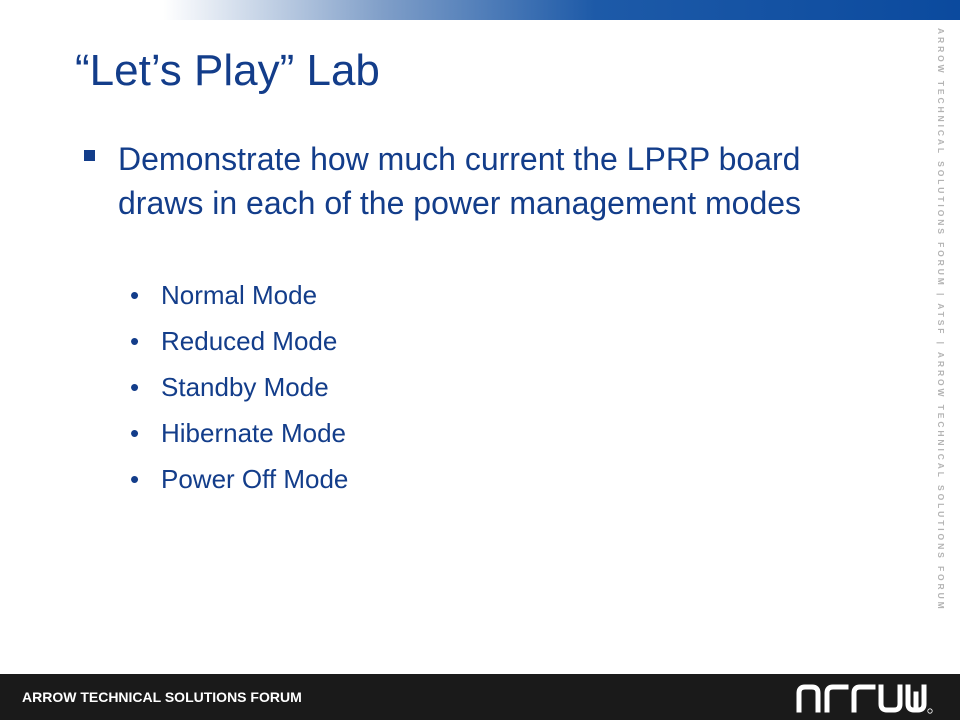 This screenshot has width=960, height=720. Describe the element at coordinates (162, 697) in the screenshot. I see `footer-forum-name: ARROW TECHNICAL SOLUTIONS FORUM` at that location.